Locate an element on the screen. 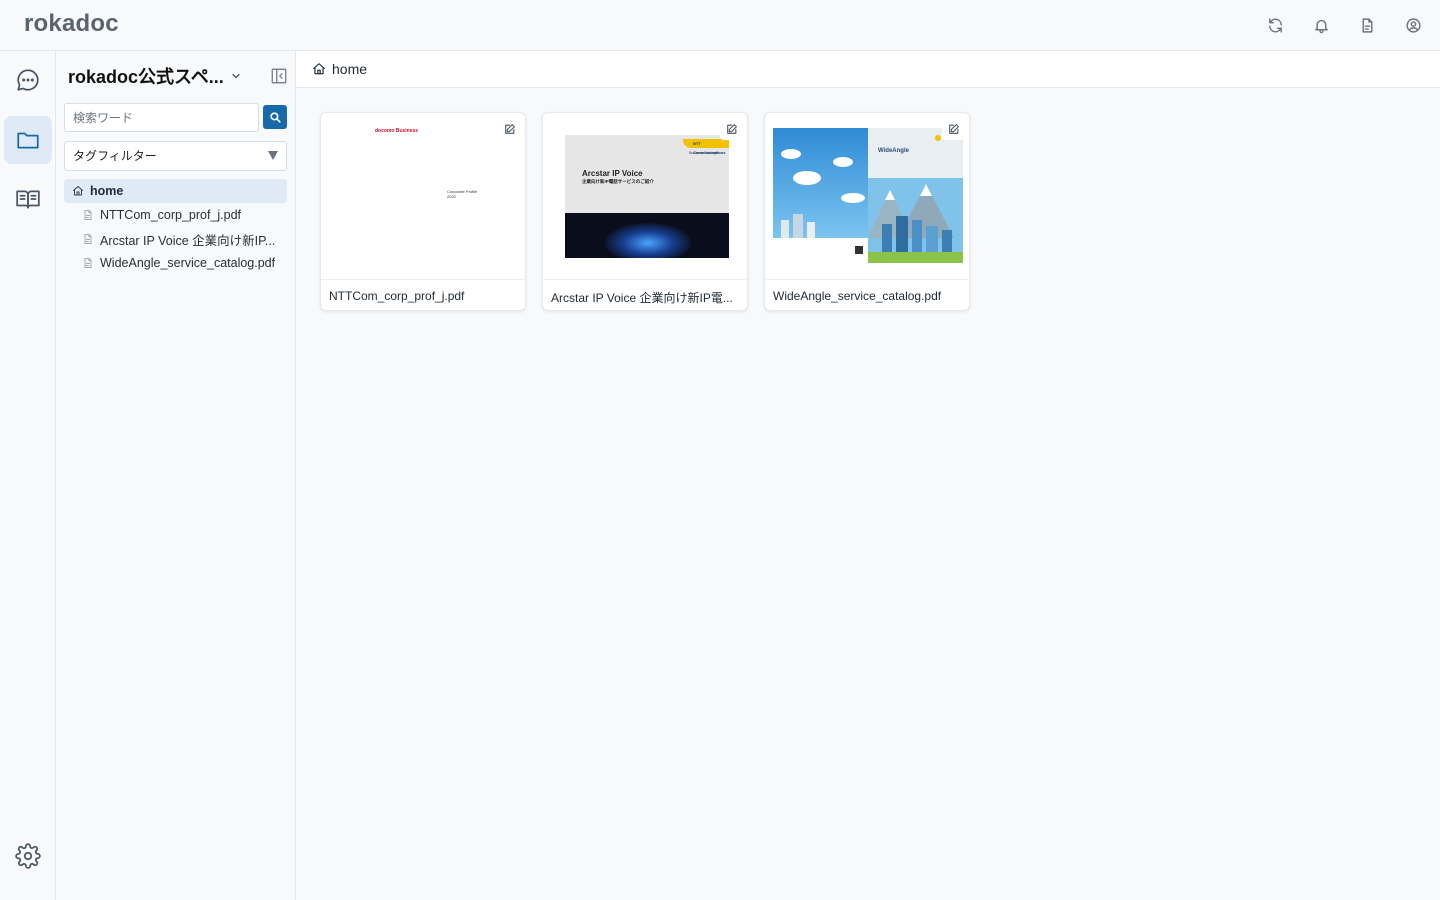  thumbnail-subtitle-line: 2022 is located at coordinates (451, 196).